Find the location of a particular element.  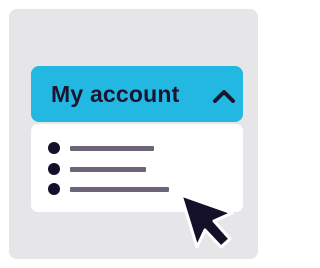

chevron-up-icon is located at coordinates (224, 96).